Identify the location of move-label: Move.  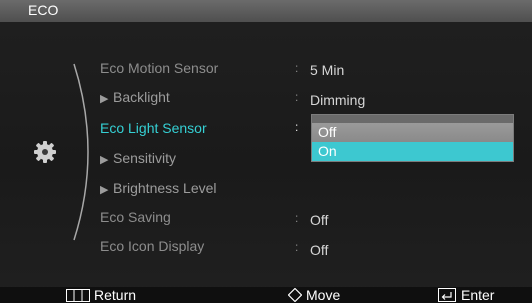
(323, 295).